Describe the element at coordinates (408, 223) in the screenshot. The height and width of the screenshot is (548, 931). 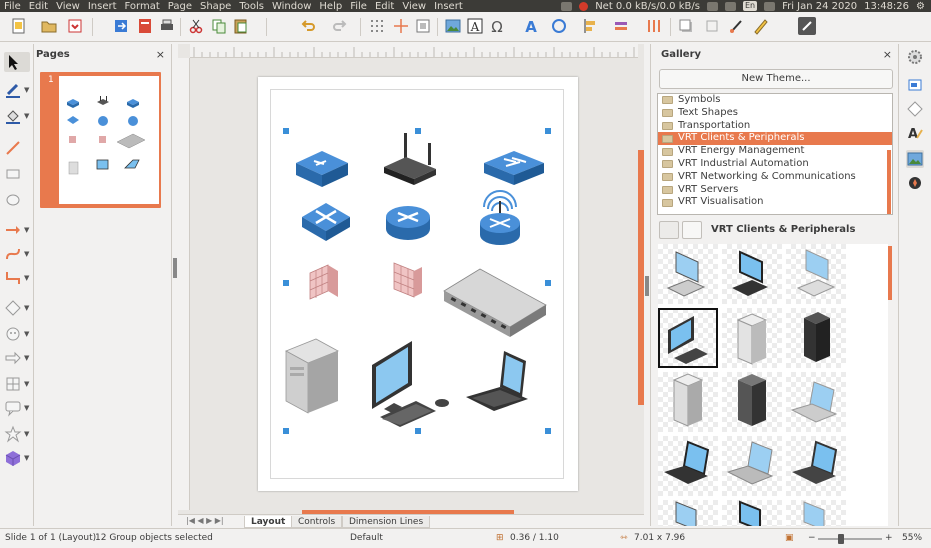
I see `router-icon` at that location.